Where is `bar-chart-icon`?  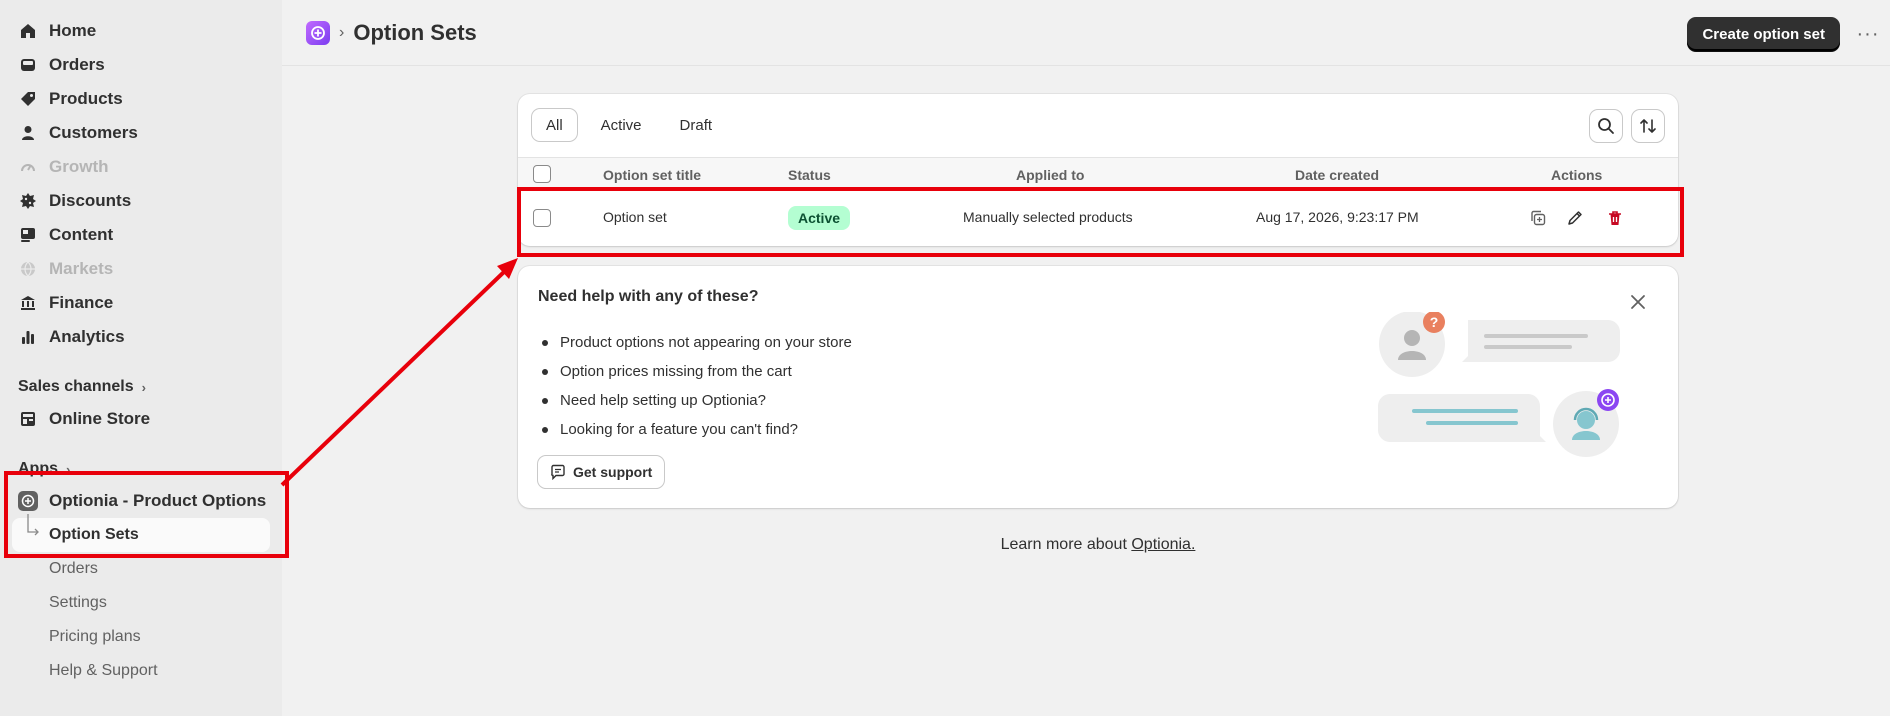
bar-chart-icon is located at coordinates (28, 337).